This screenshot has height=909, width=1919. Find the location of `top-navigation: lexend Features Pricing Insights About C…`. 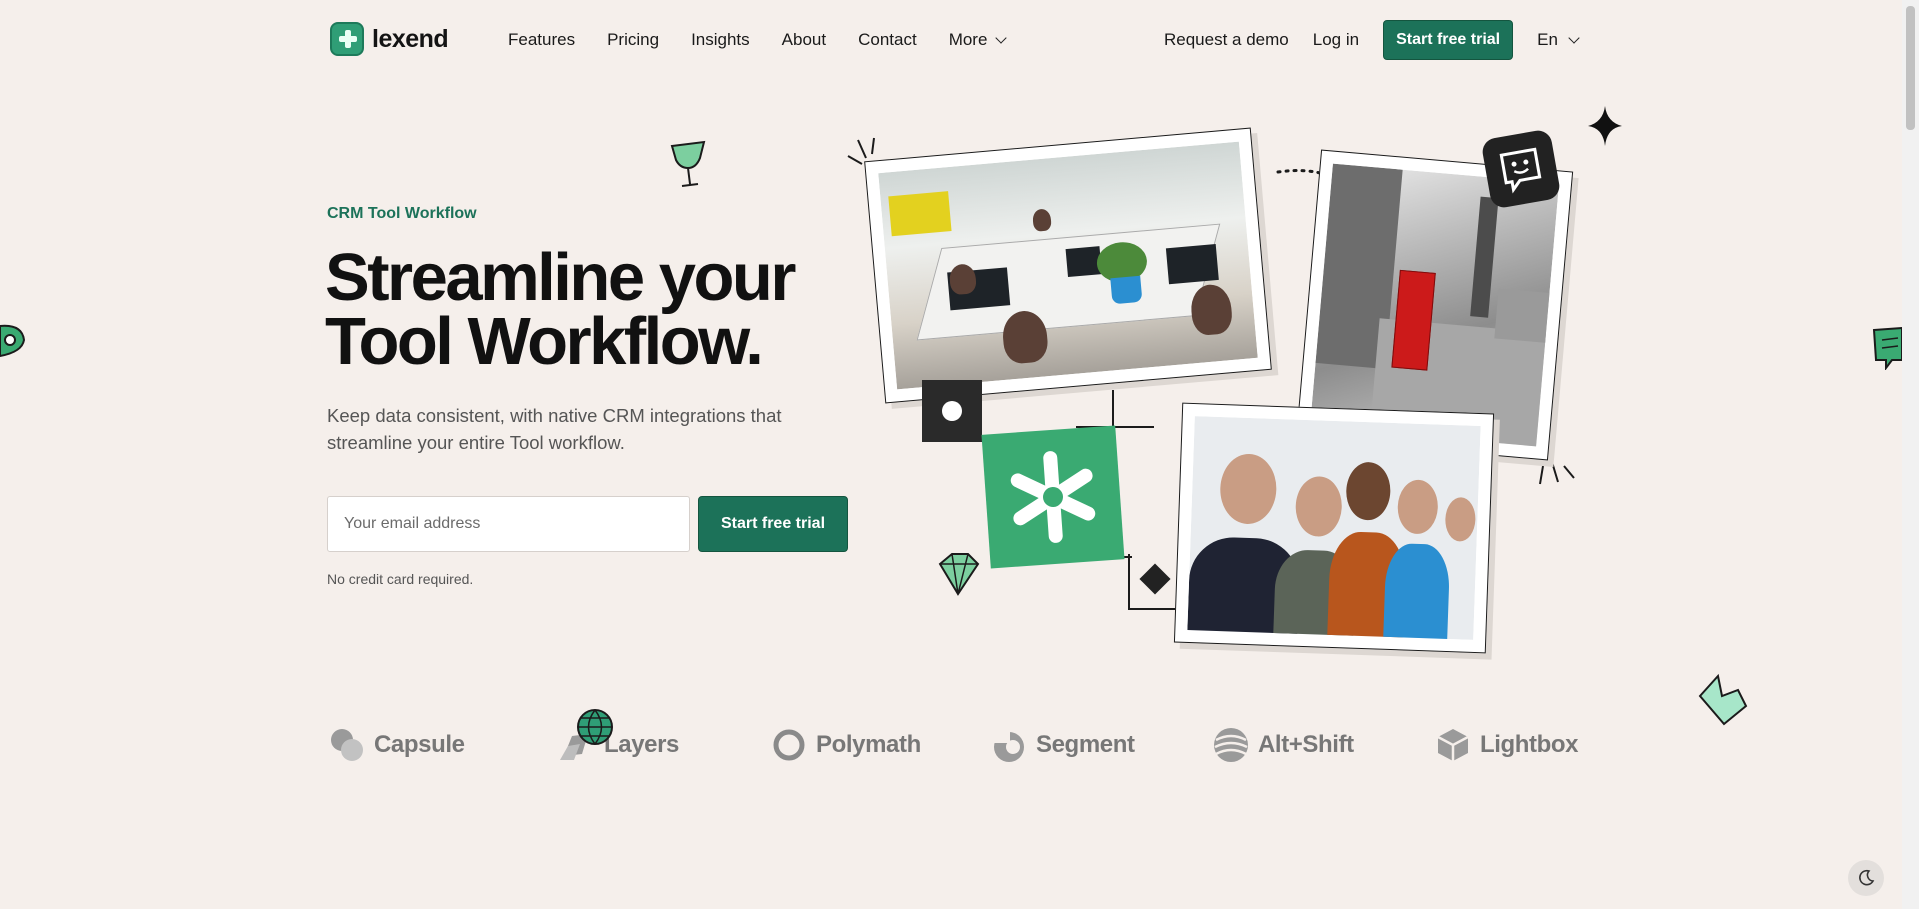

top-navigation: lexend Features Pricing Insights About C… is located at coordinates (950, 40).